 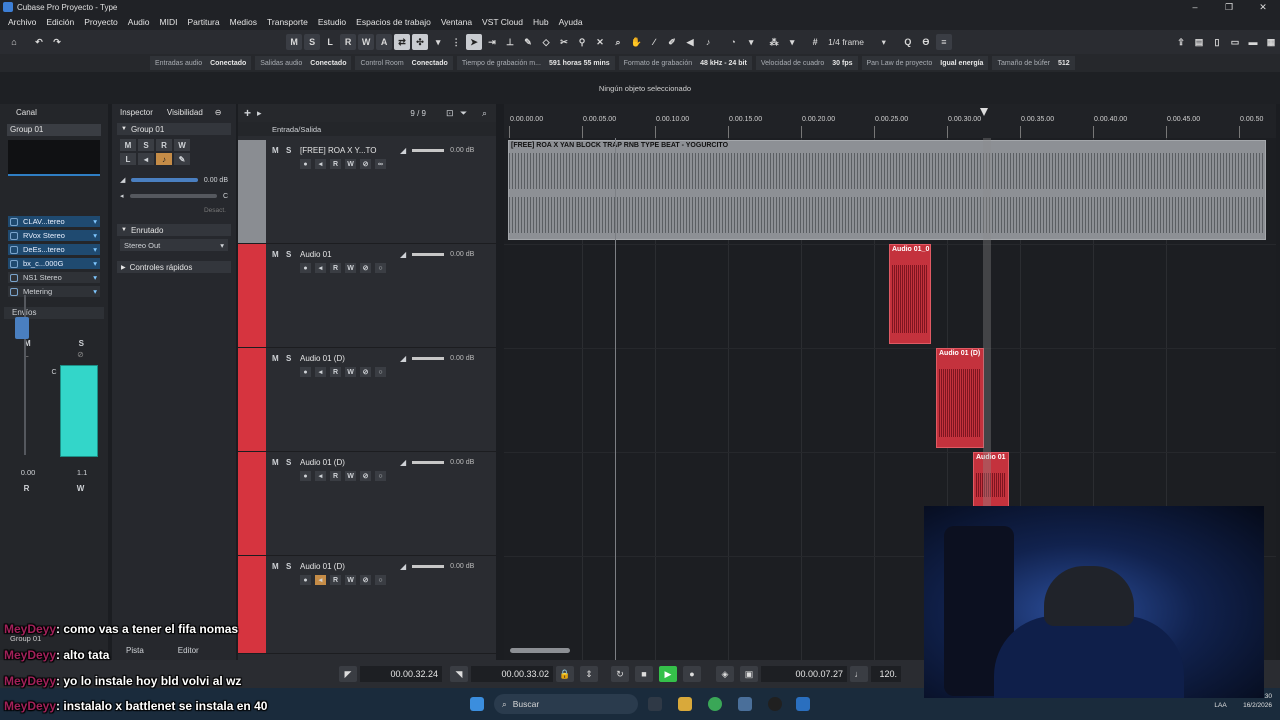 What do you see at coordinates (859, 674) in the screenshot?
I see `tempo-icon: ♩` at bounding box center [859, 674].